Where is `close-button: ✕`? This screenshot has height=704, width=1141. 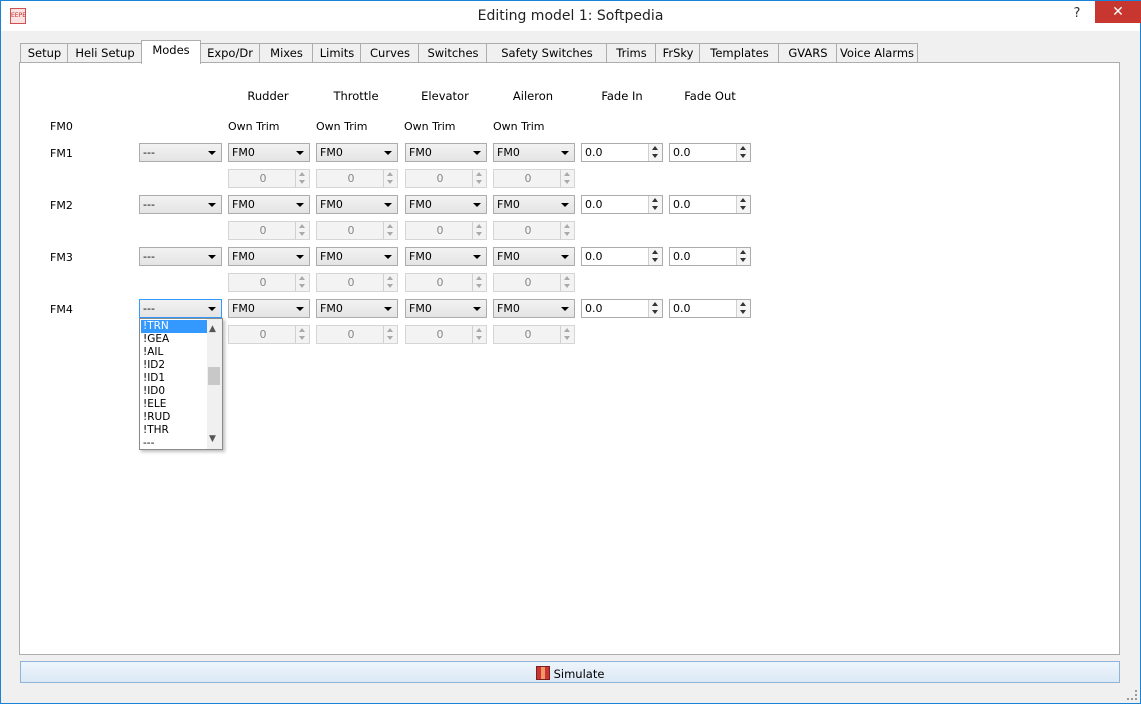
close-button: ✕ is located at coordinates (1118, 12).